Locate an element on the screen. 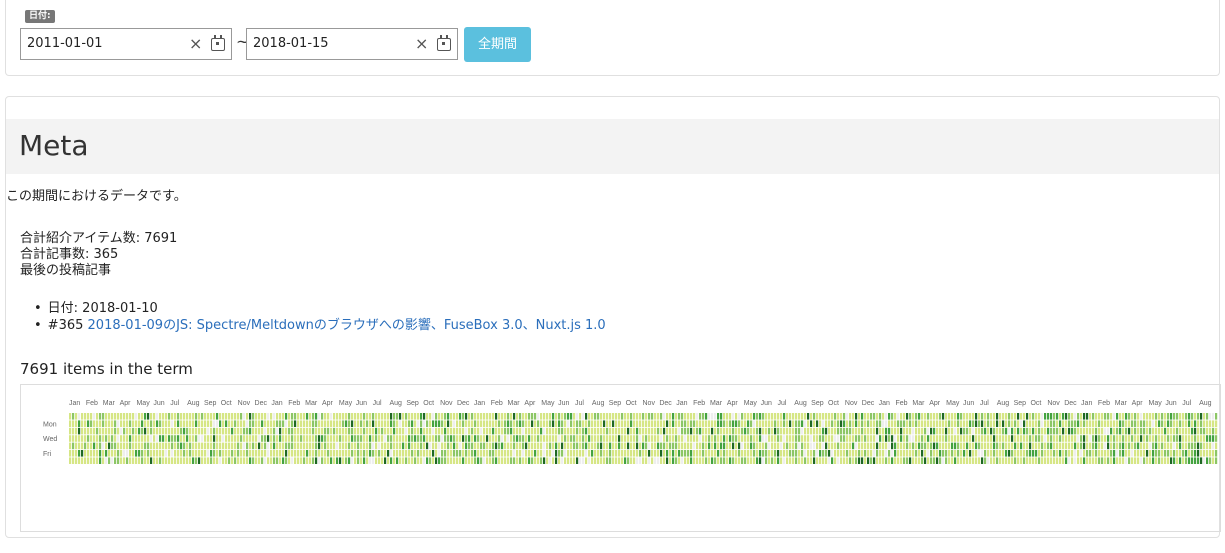 This screenshot has height=553, width=1225. end-date-input: 2018-01-15 × is located at coordinates (352, 44).